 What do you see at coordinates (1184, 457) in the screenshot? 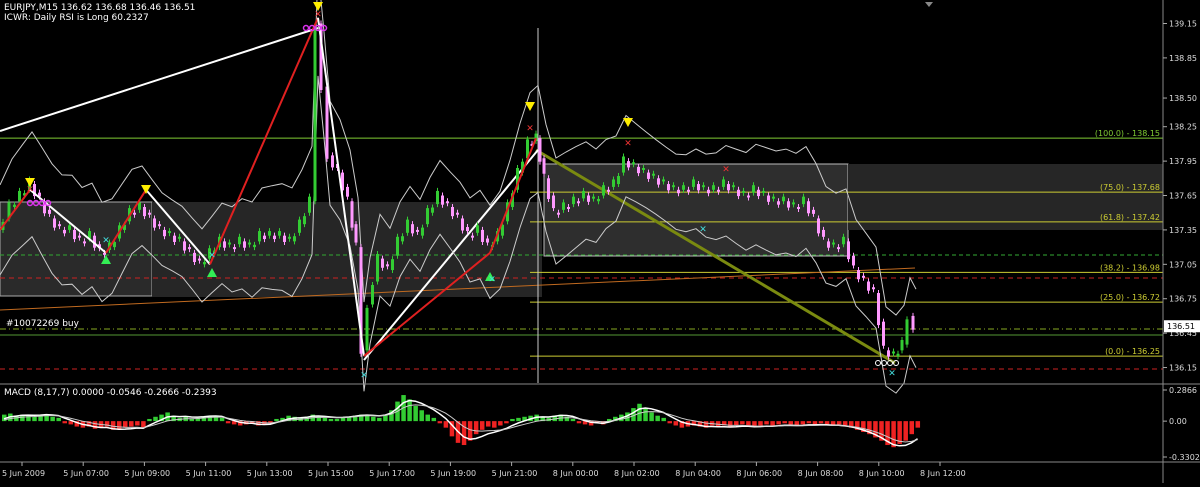
I see `macd-tick-label: -0.3302` at bounding box center [1184, 457].